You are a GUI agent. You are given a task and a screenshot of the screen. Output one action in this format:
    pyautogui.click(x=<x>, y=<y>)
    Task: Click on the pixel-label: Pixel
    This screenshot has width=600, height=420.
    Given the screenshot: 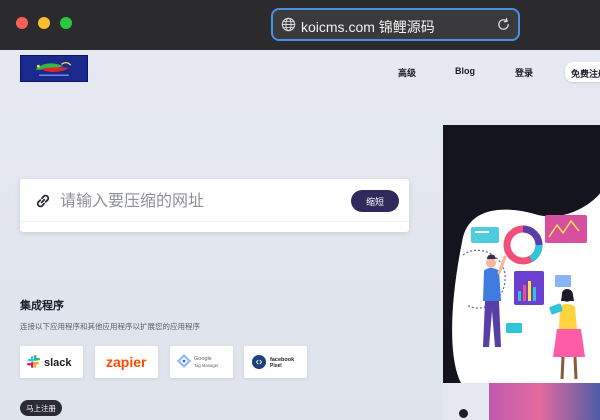 What is the action you would take?
    pyautogui.click(x=276, y=366)
    